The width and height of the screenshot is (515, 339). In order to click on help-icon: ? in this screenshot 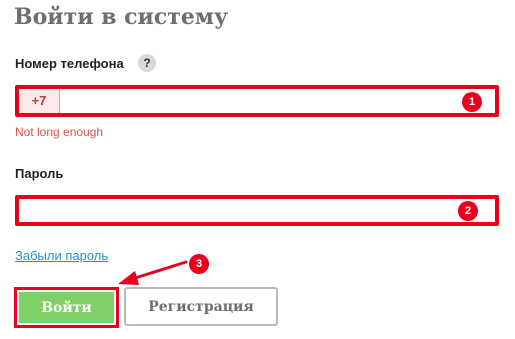, I will do `click(147, 63)`.